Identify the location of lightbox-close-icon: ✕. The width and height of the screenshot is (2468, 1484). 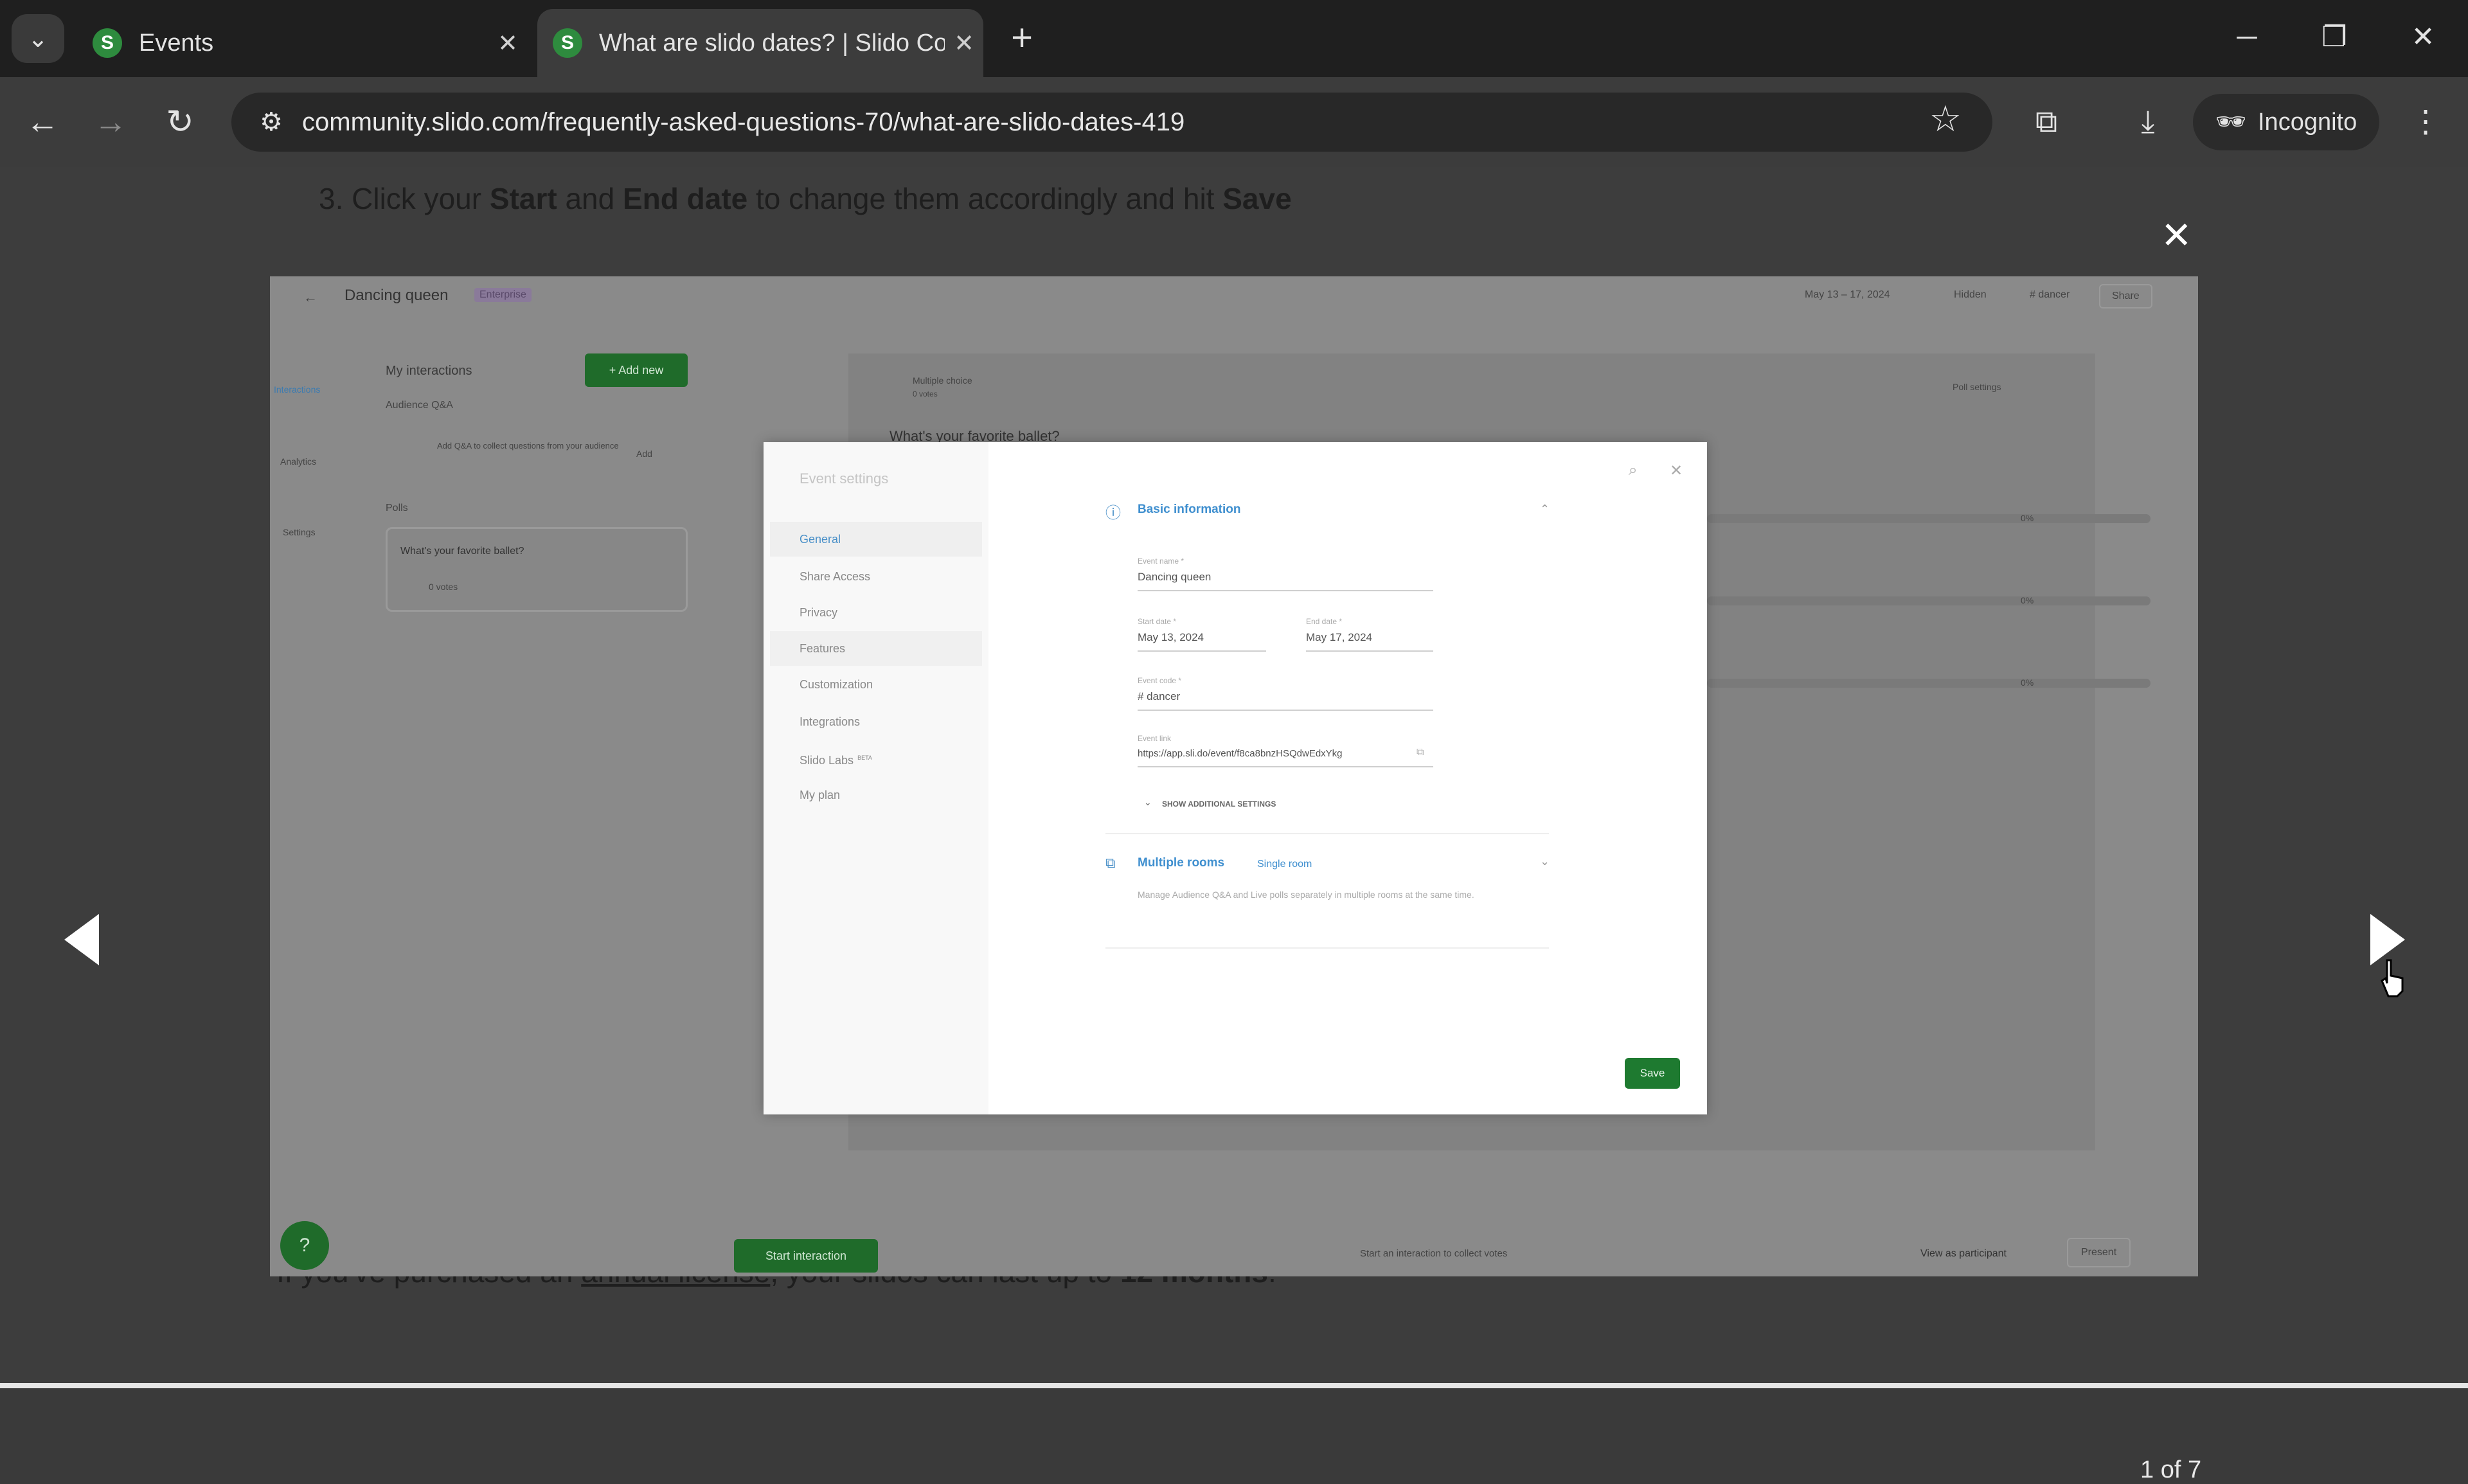
(2176, 235).